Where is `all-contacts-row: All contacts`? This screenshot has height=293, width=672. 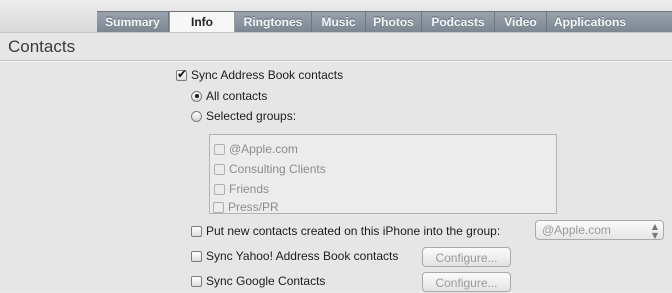
all-contacts-row: All contacts is located at coordinates (229, 96).